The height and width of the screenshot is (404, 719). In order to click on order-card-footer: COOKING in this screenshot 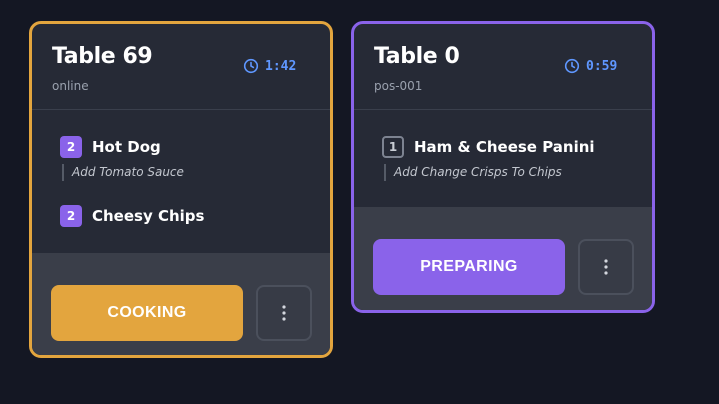, I will do `click(181, 304)`.